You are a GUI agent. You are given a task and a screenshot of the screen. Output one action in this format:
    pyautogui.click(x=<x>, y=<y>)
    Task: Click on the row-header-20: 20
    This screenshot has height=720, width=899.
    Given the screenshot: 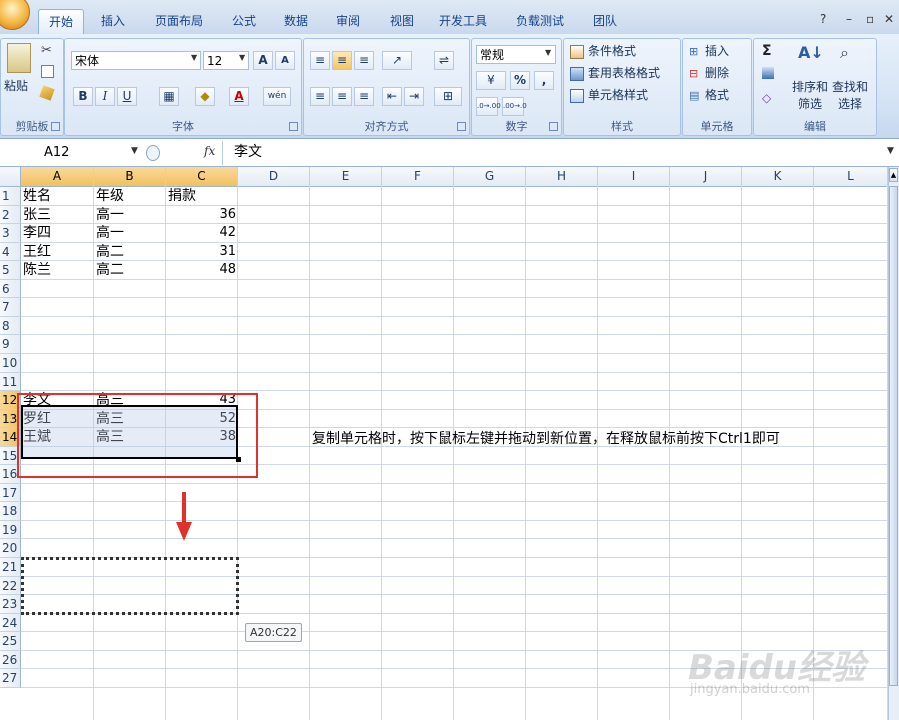 What is the action you would take?
    pyautogui.click(x=10, y=548)
    